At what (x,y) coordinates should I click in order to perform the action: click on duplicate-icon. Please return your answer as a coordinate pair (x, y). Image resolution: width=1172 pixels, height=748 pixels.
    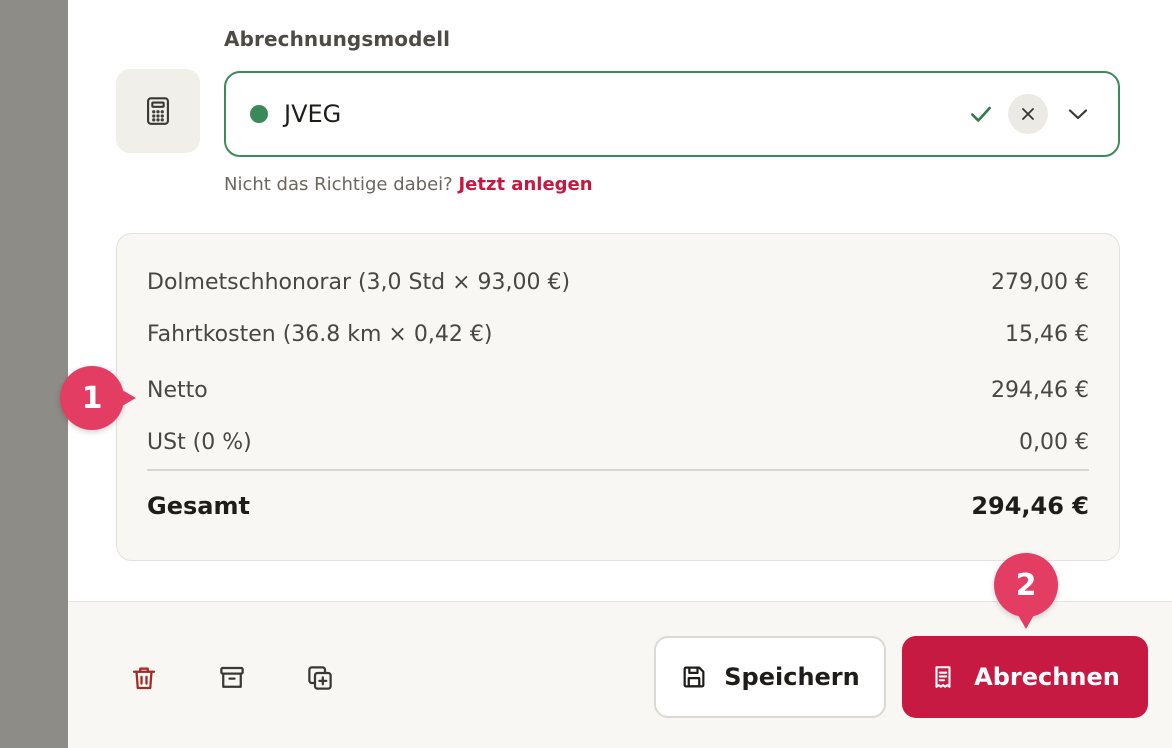
    Looking at the image, I should click on (320, 678).